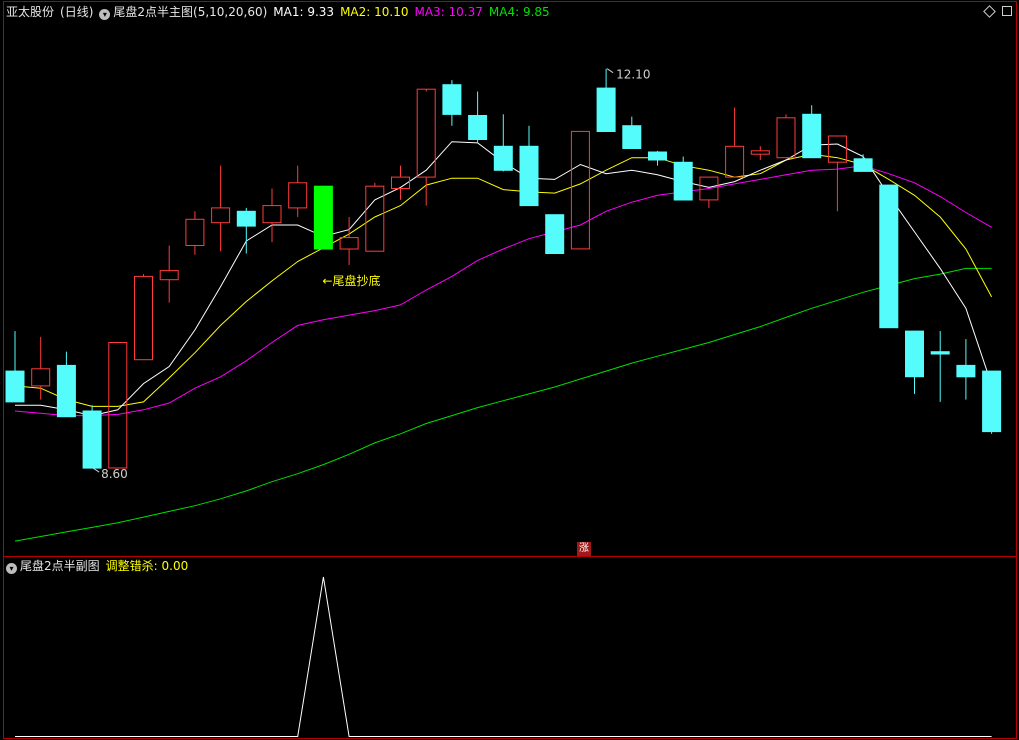 This screenshot has height=740, width=1019. Describe the element at coordinates (1007, 11) in the screenshot. I see `square-icon` at that location.